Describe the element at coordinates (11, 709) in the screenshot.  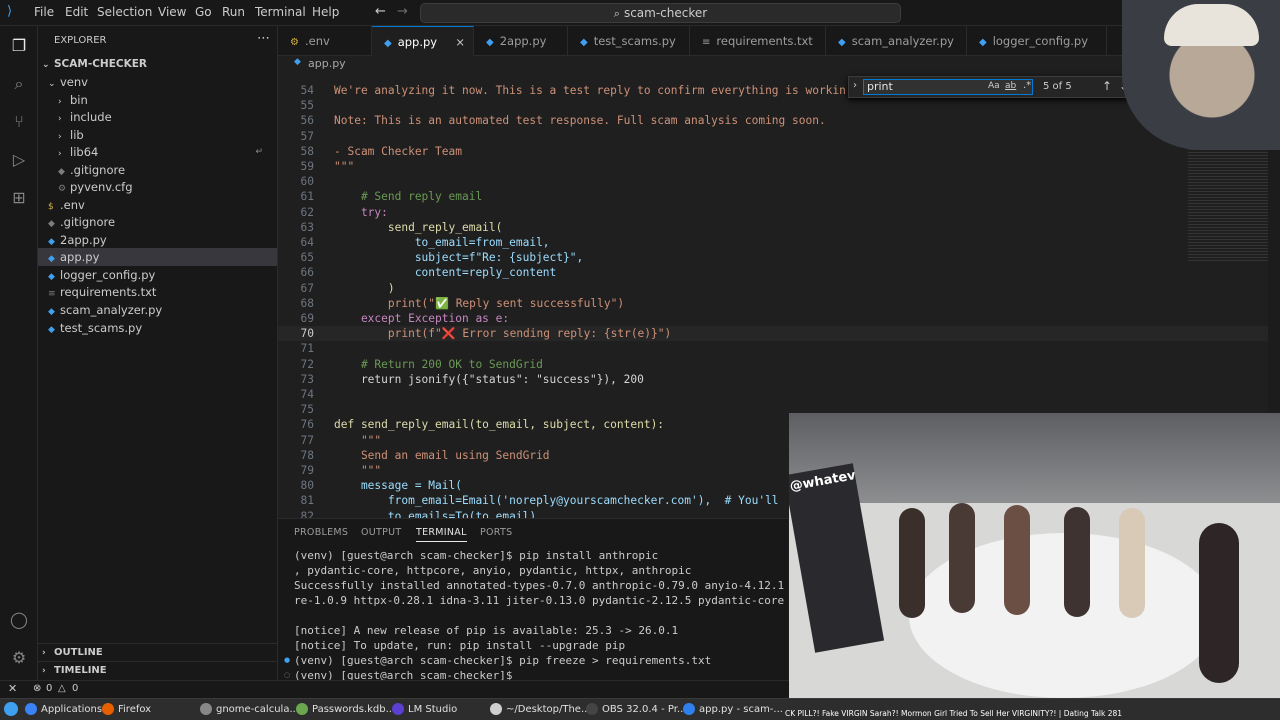
I see `system-icon` at that location.